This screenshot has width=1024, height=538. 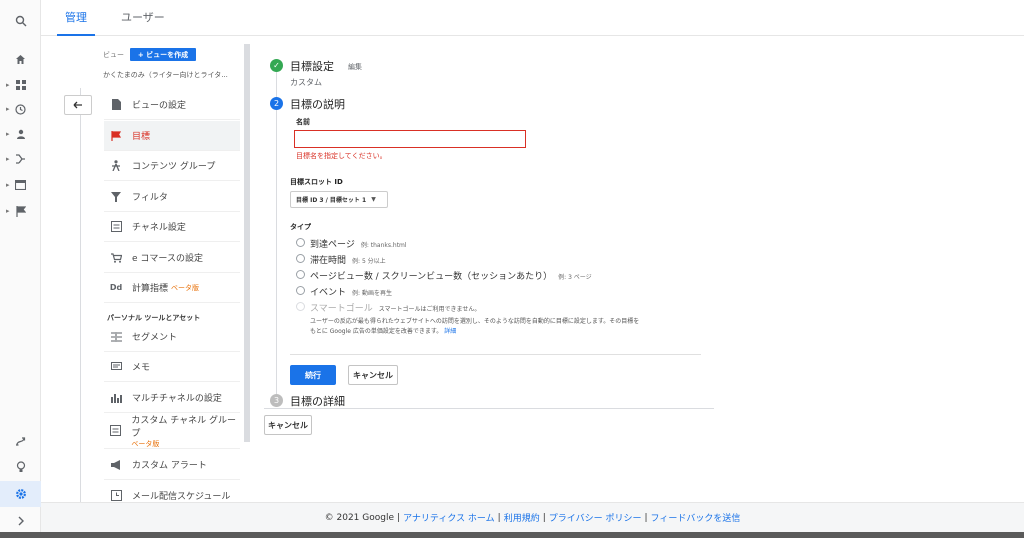 I want to click on footer-link-terms: 利用規約, so click(x=522, y=517).